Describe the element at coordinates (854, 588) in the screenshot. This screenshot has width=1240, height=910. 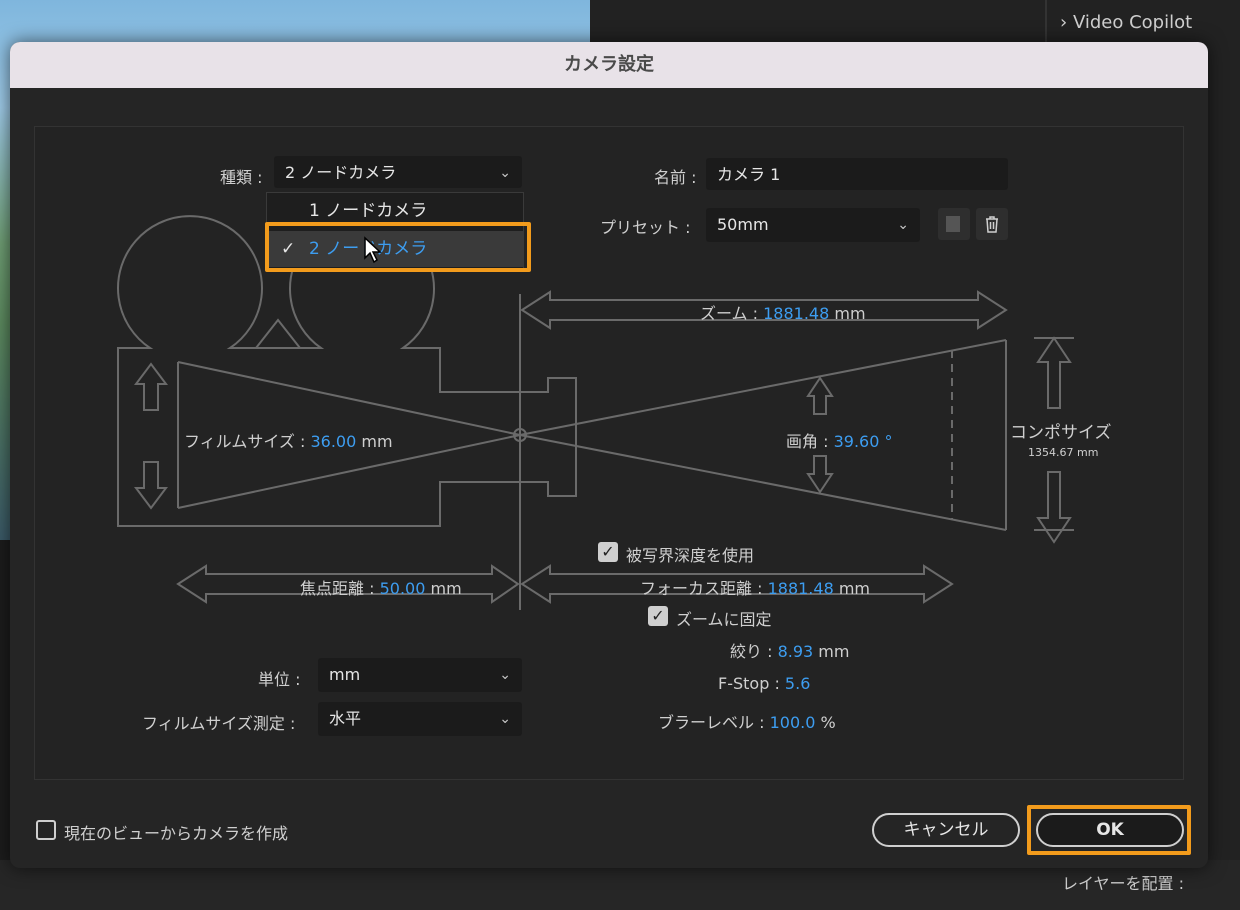
I see `focus-distance-unit: mm` at that location.